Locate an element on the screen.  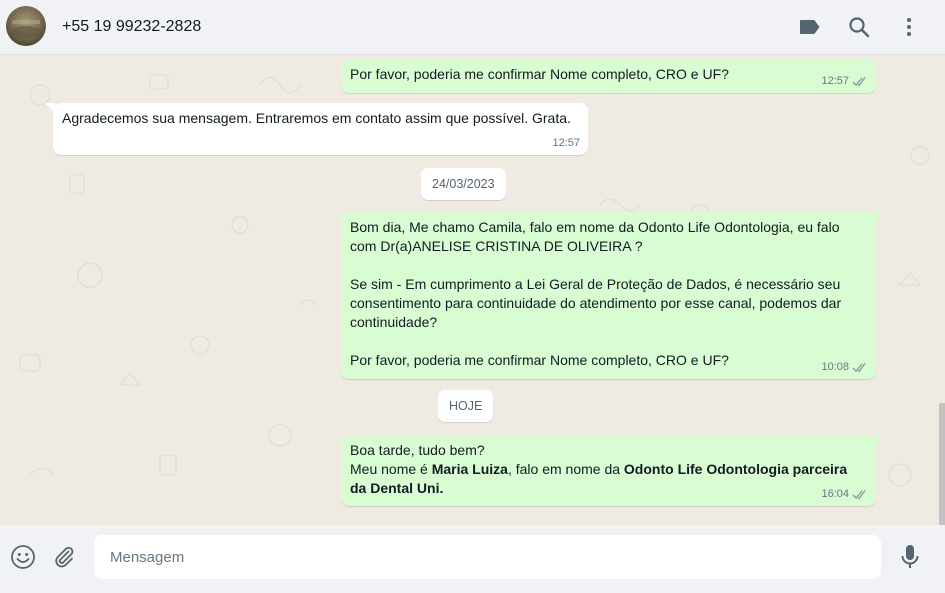
message-meta: 10:08 is located at coordinates (844, 367).